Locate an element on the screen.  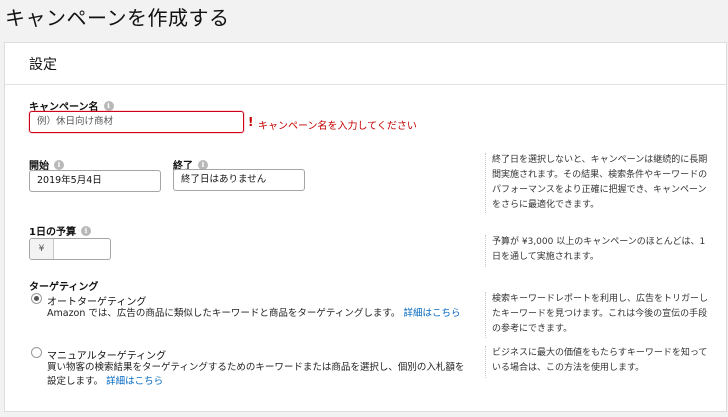
targeting-label: ターゲティング is located at coordinates (64, 287).